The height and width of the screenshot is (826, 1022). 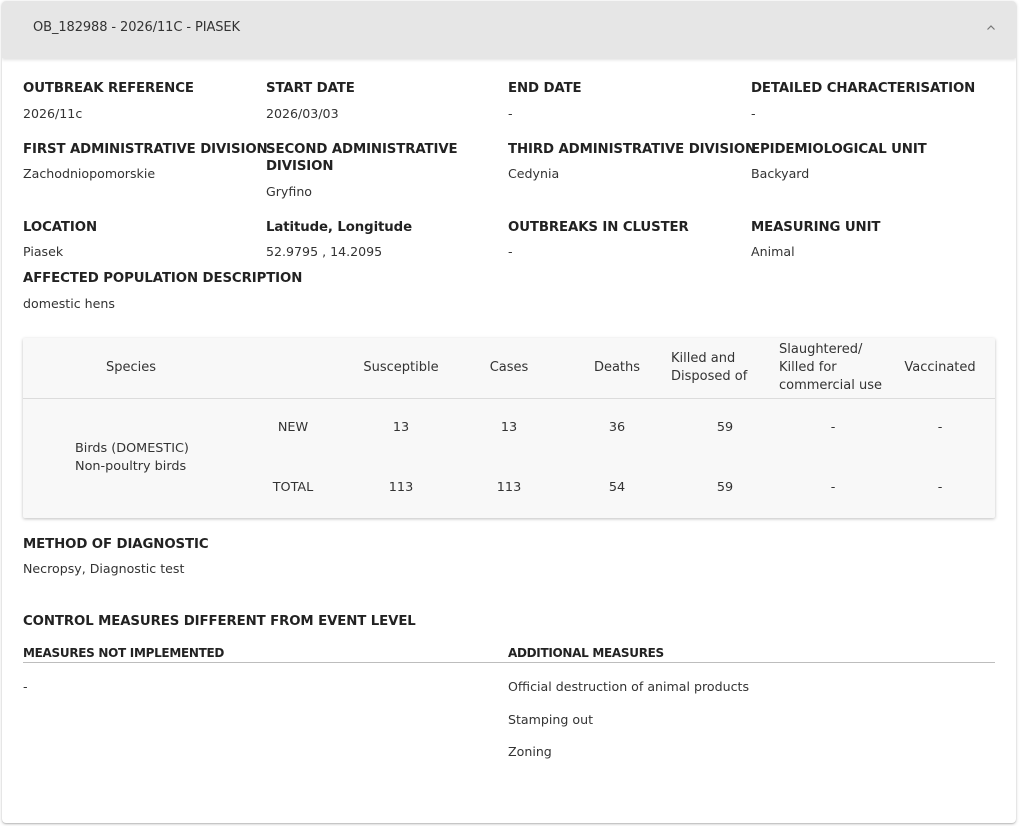 I want to click on measures-not-implemented-header: MEASURES NOT IMPLEMENTED, so click(x=124, y=653).